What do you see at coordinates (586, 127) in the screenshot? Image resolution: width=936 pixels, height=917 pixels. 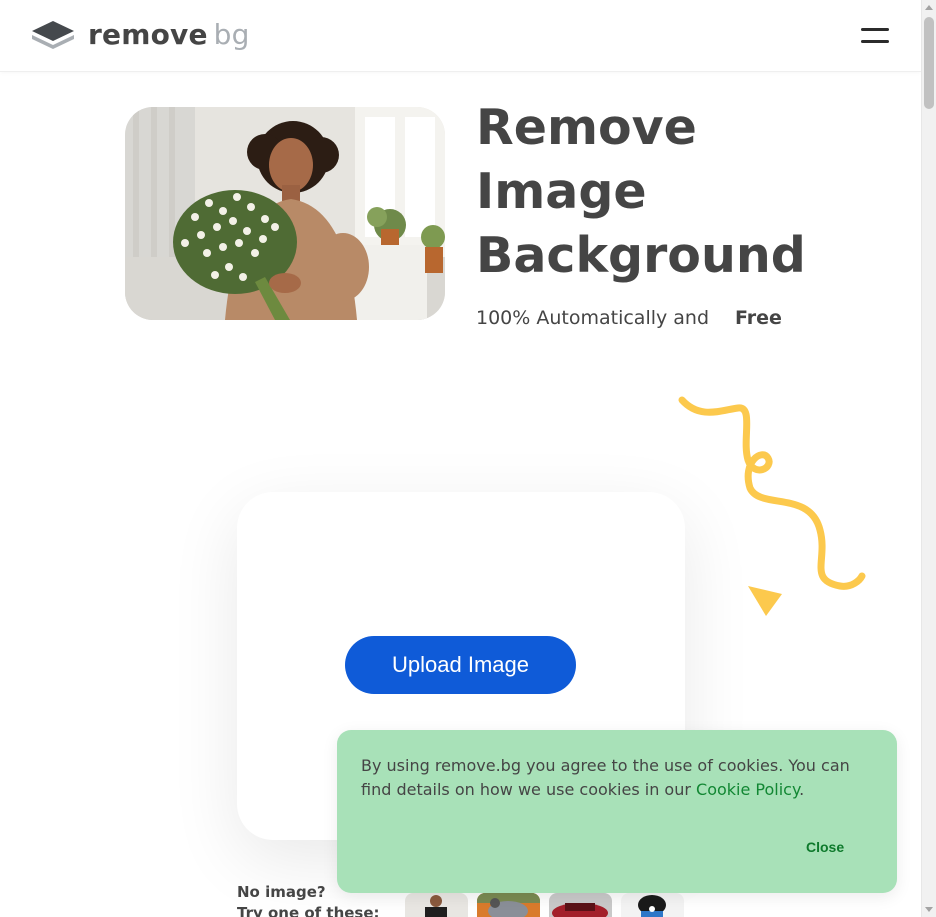 I see `hero-title-line-1: Remove` at bounding box center [586, 127].